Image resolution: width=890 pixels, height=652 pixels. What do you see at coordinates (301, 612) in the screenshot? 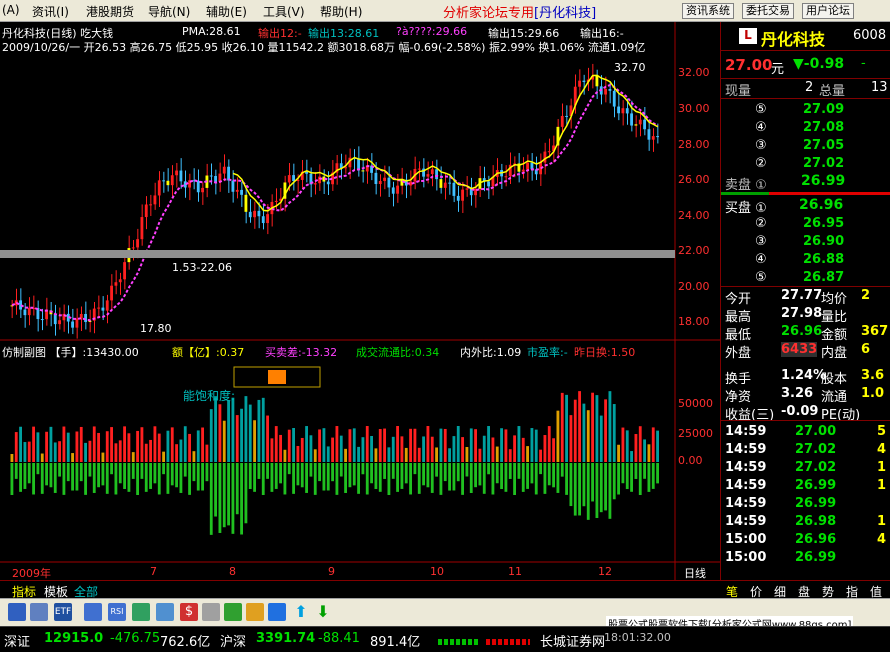
I see `arrow-up-icon: ⬆` at bounding box center [301, 612].